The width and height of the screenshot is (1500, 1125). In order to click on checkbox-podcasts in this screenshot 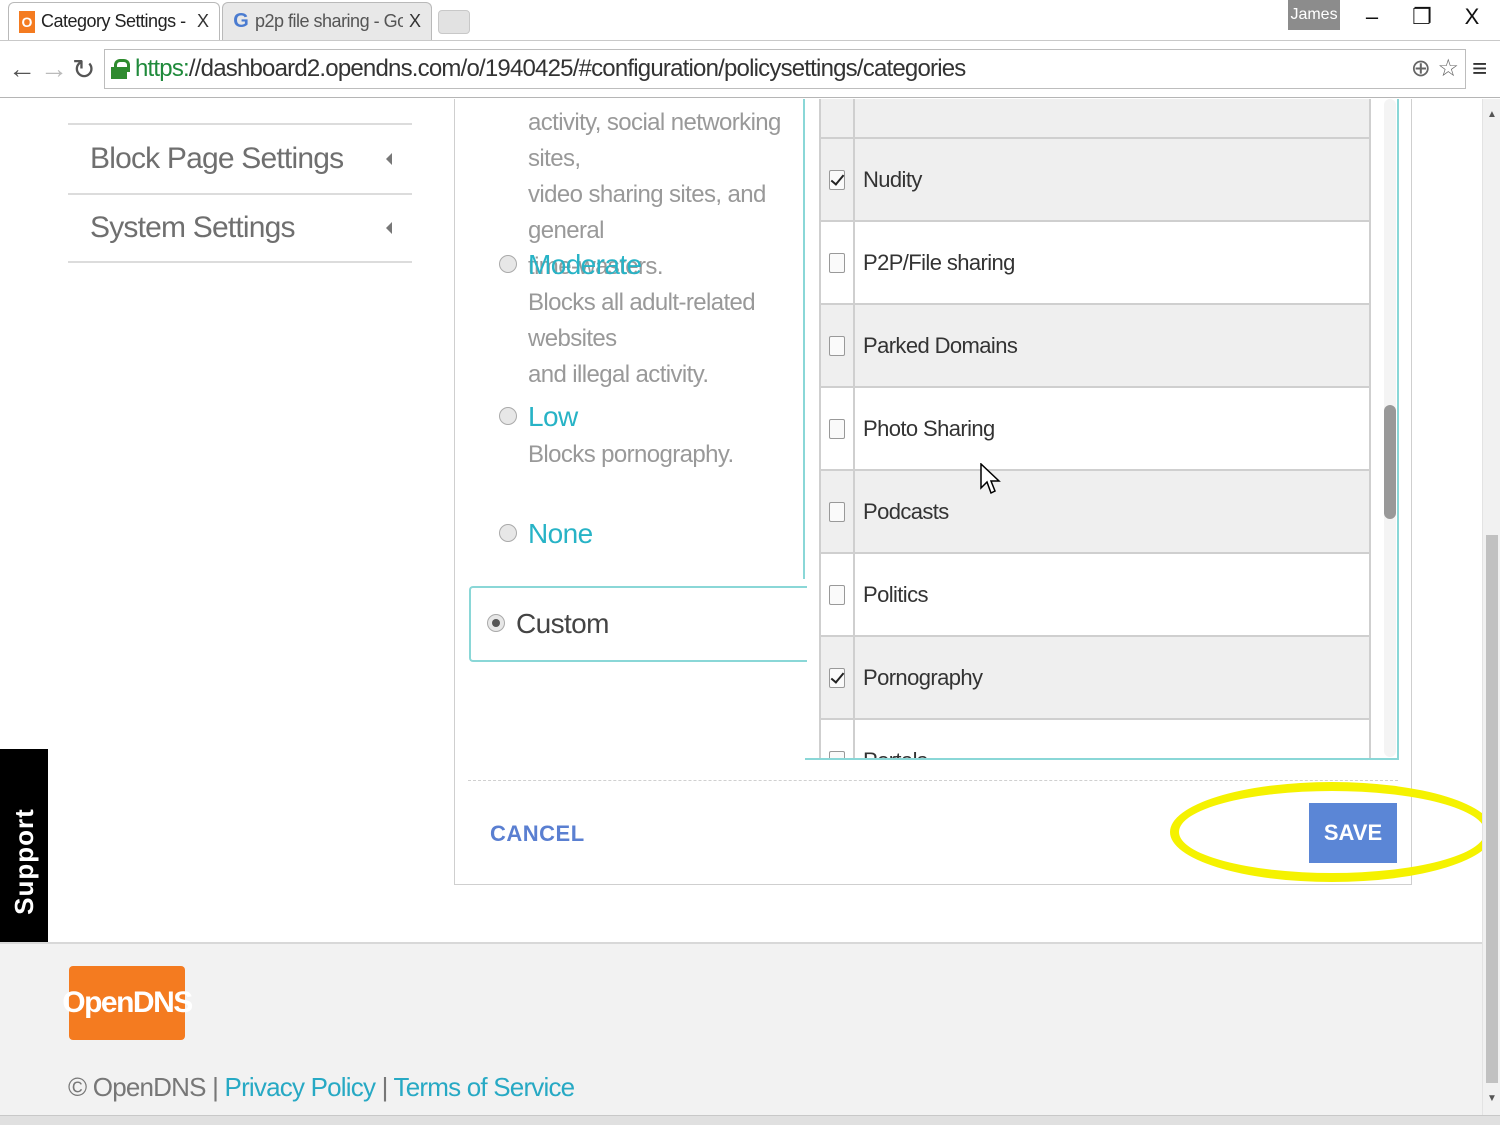, I will do `click(837, 511)`.